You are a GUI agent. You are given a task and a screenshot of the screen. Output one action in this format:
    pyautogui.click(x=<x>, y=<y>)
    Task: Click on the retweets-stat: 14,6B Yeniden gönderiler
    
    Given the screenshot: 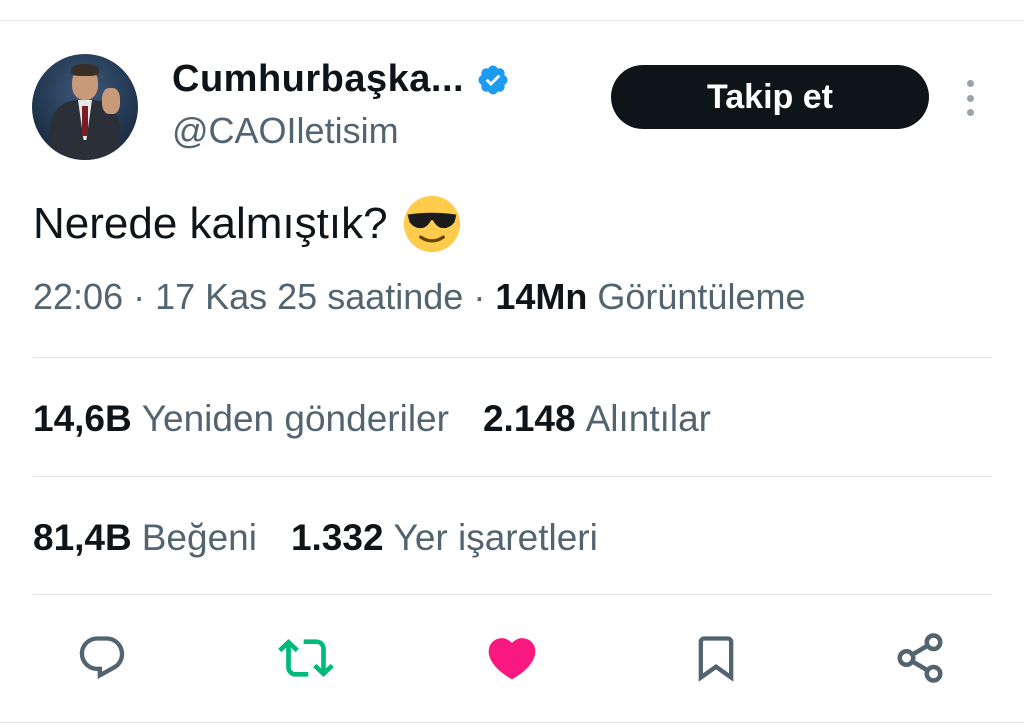 What is the action you would take?
    pyautogui.click(x=241, y=419)
    